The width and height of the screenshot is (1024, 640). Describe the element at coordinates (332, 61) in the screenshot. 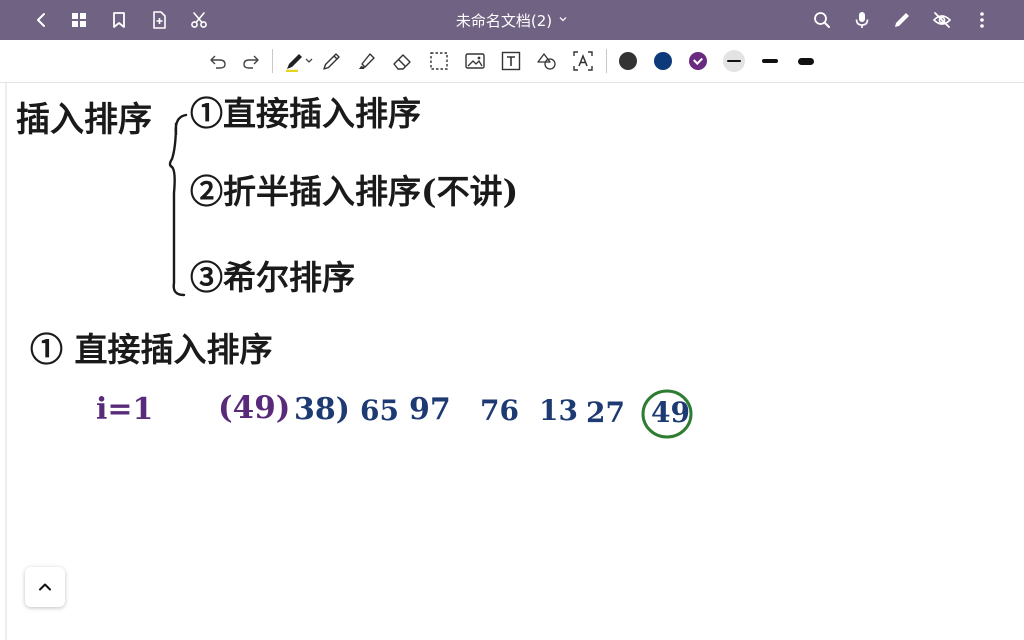

I see `pencil-icon` at that location.